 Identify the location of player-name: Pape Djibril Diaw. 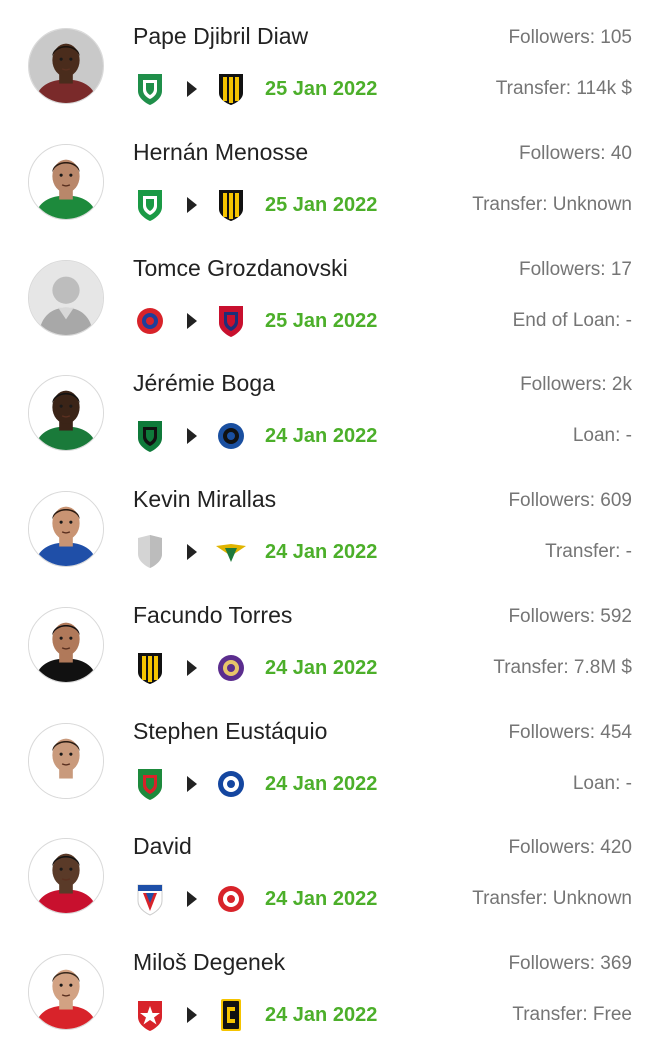
(220, 36).